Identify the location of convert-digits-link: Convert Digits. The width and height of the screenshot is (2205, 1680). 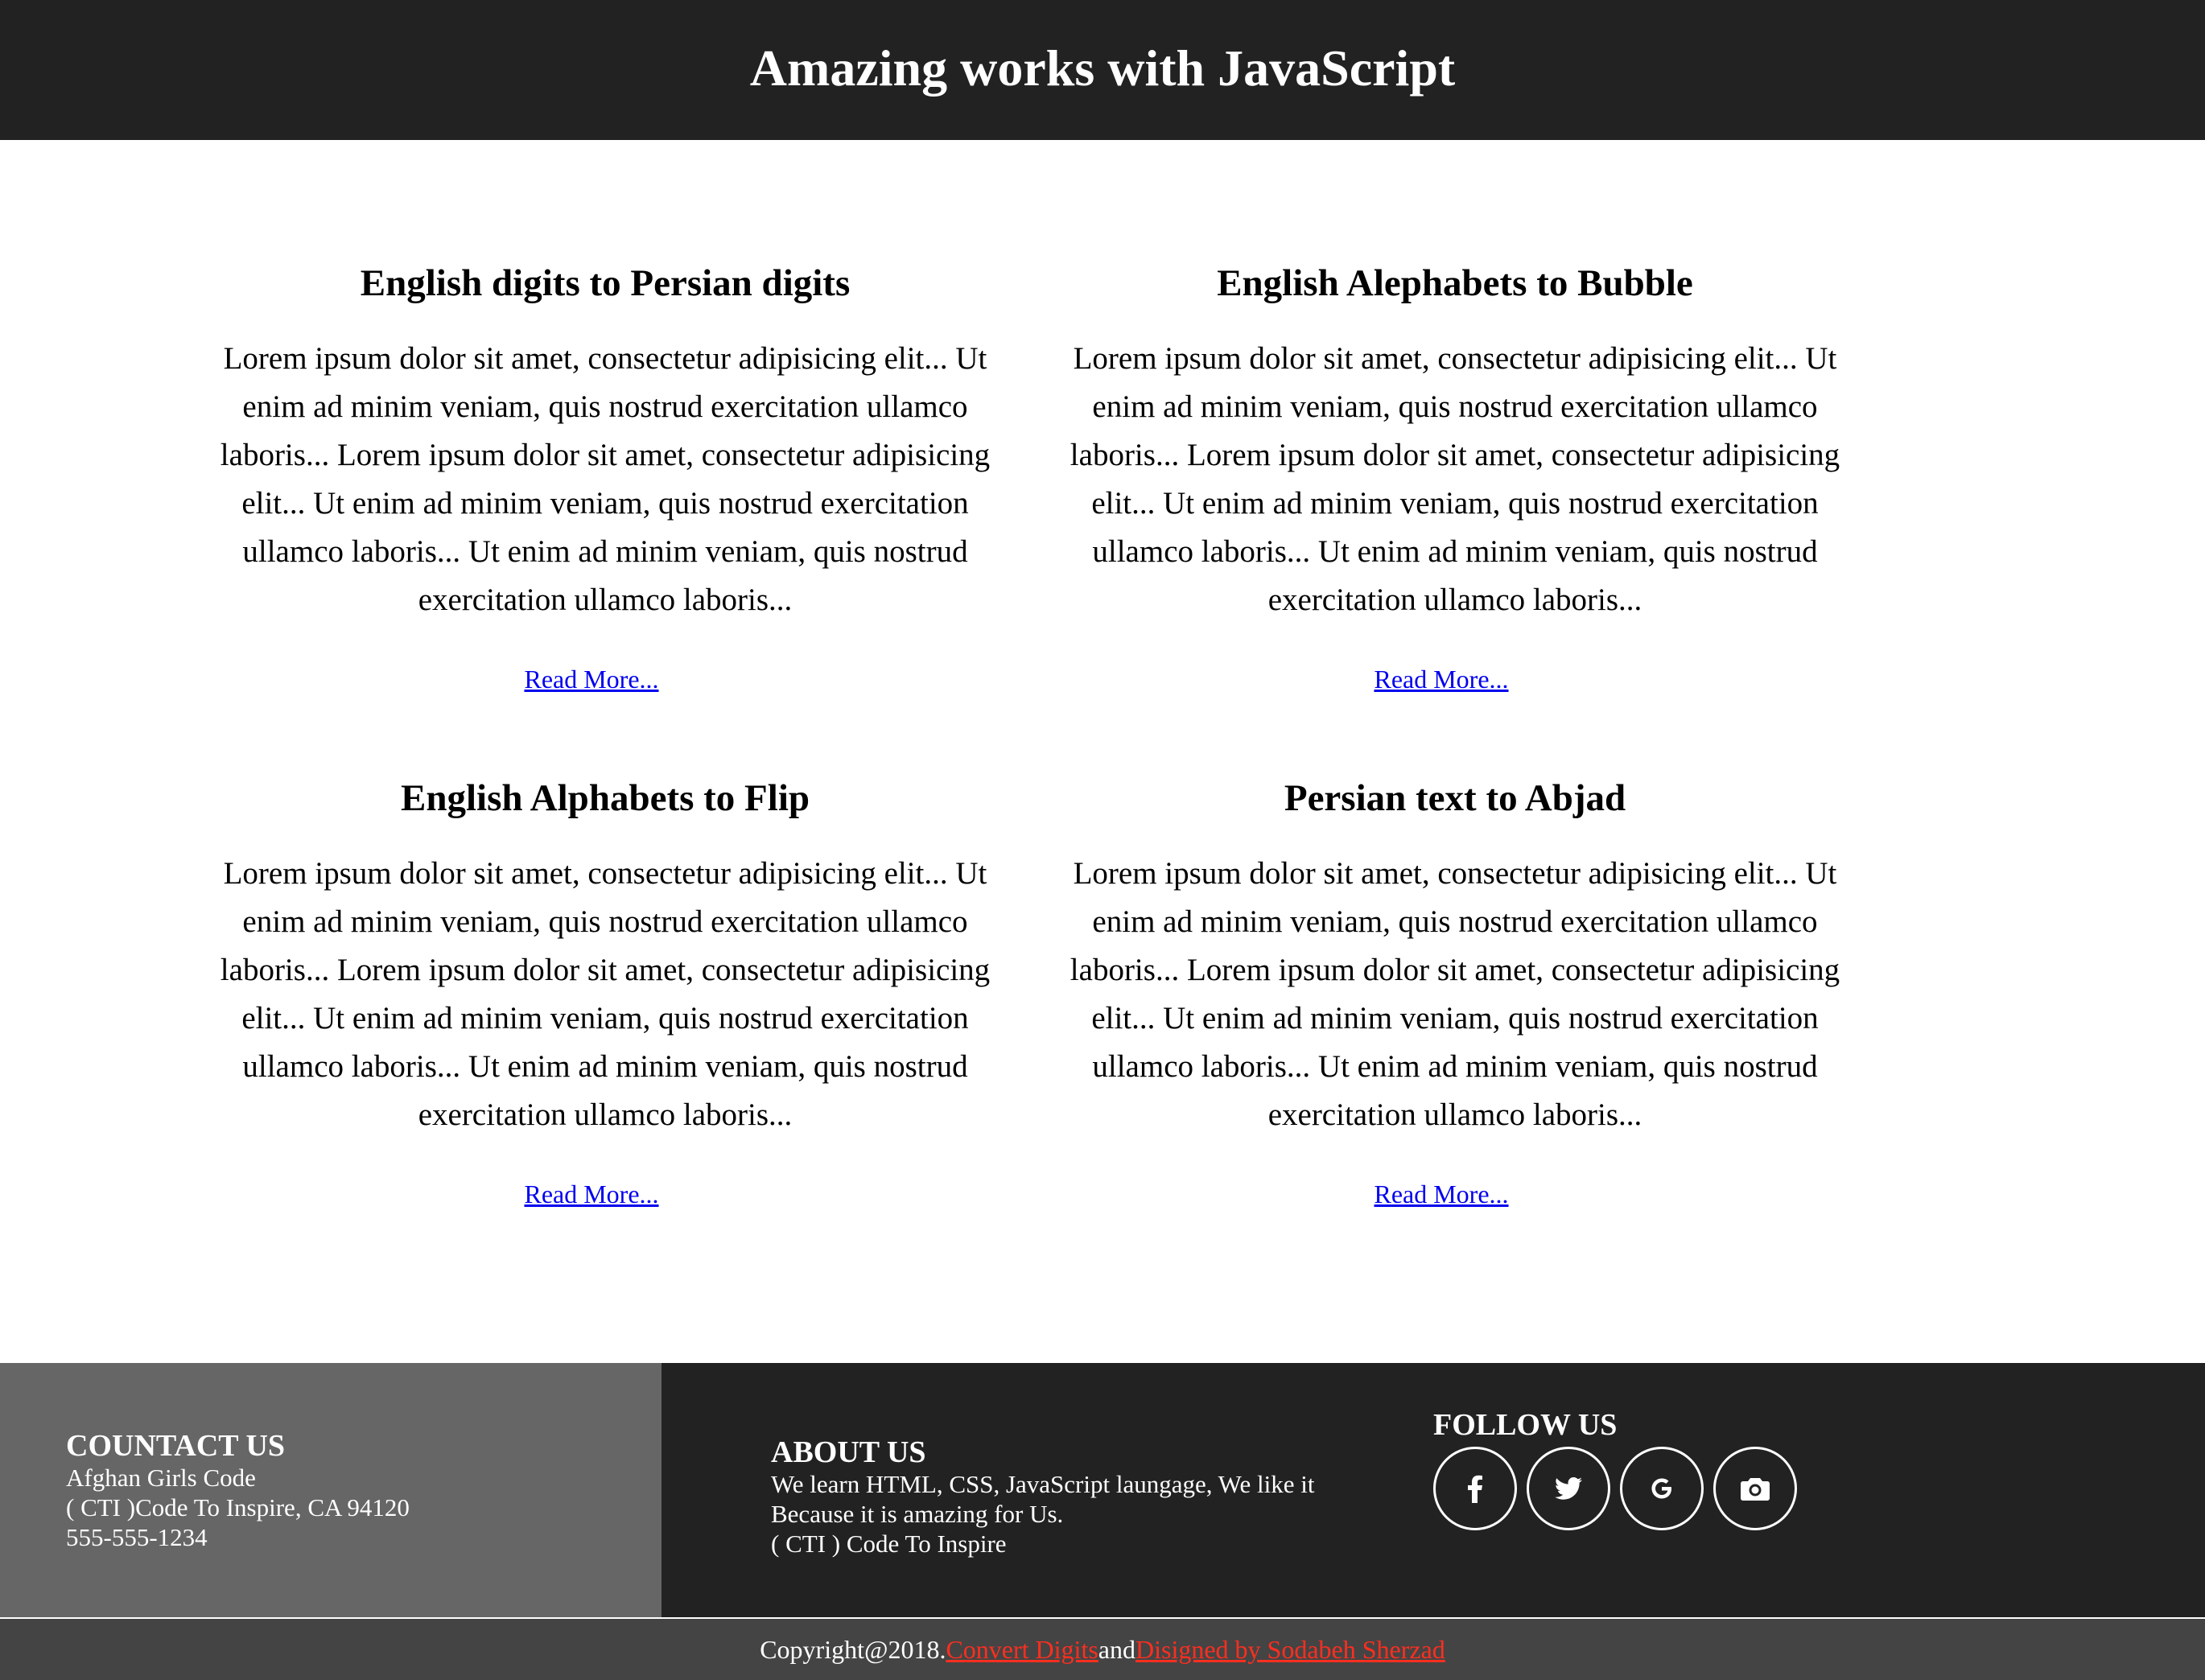
(1022, 1650).